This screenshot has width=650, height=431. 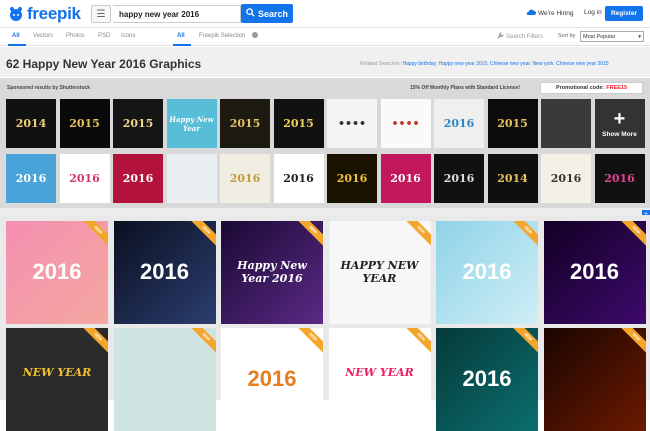 I want to click on related-label: Related Searches:, so click(x=381, y=64).